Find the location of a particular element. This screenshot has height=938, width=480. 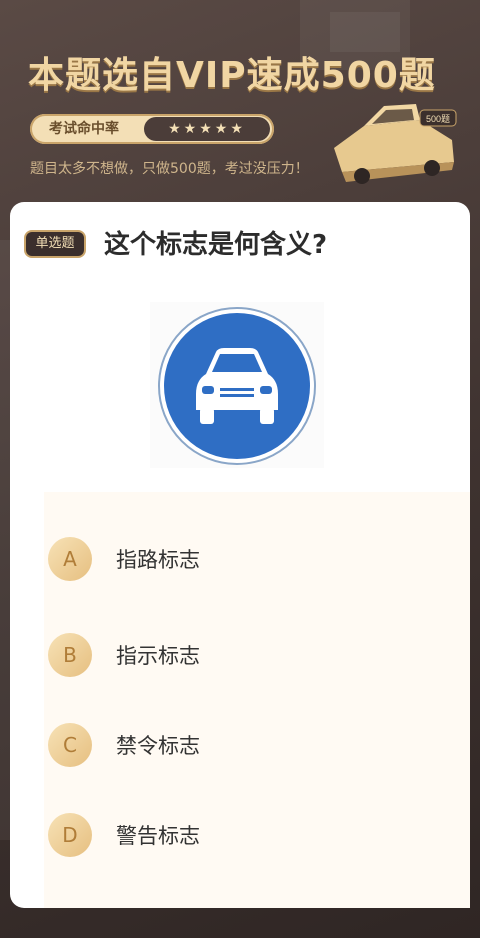

hit-rate-label: 考试命中率 is located at coordinates (84, 129).